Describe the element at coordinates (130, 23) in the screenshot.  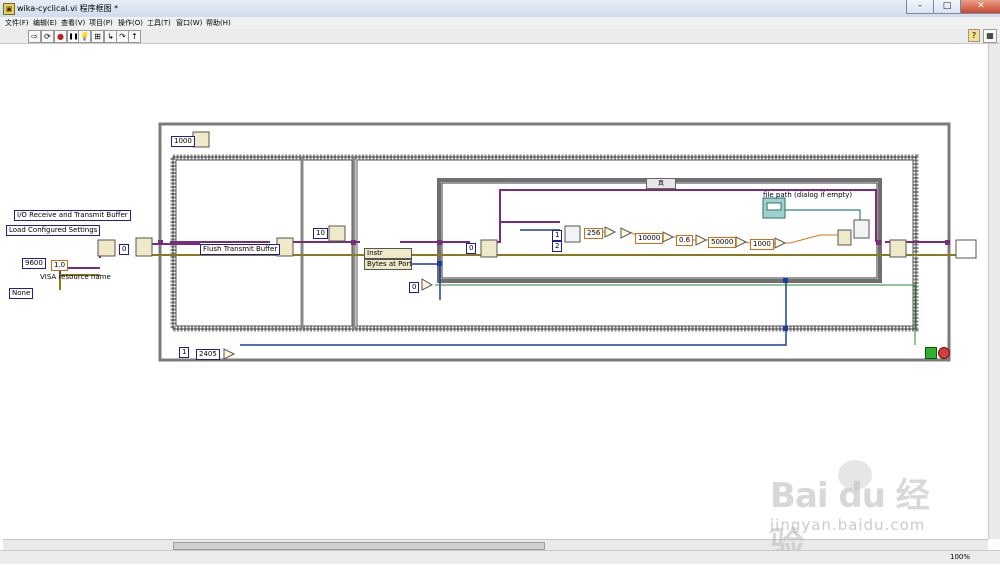
I see `menu-operate: 操作(O)` at that location.